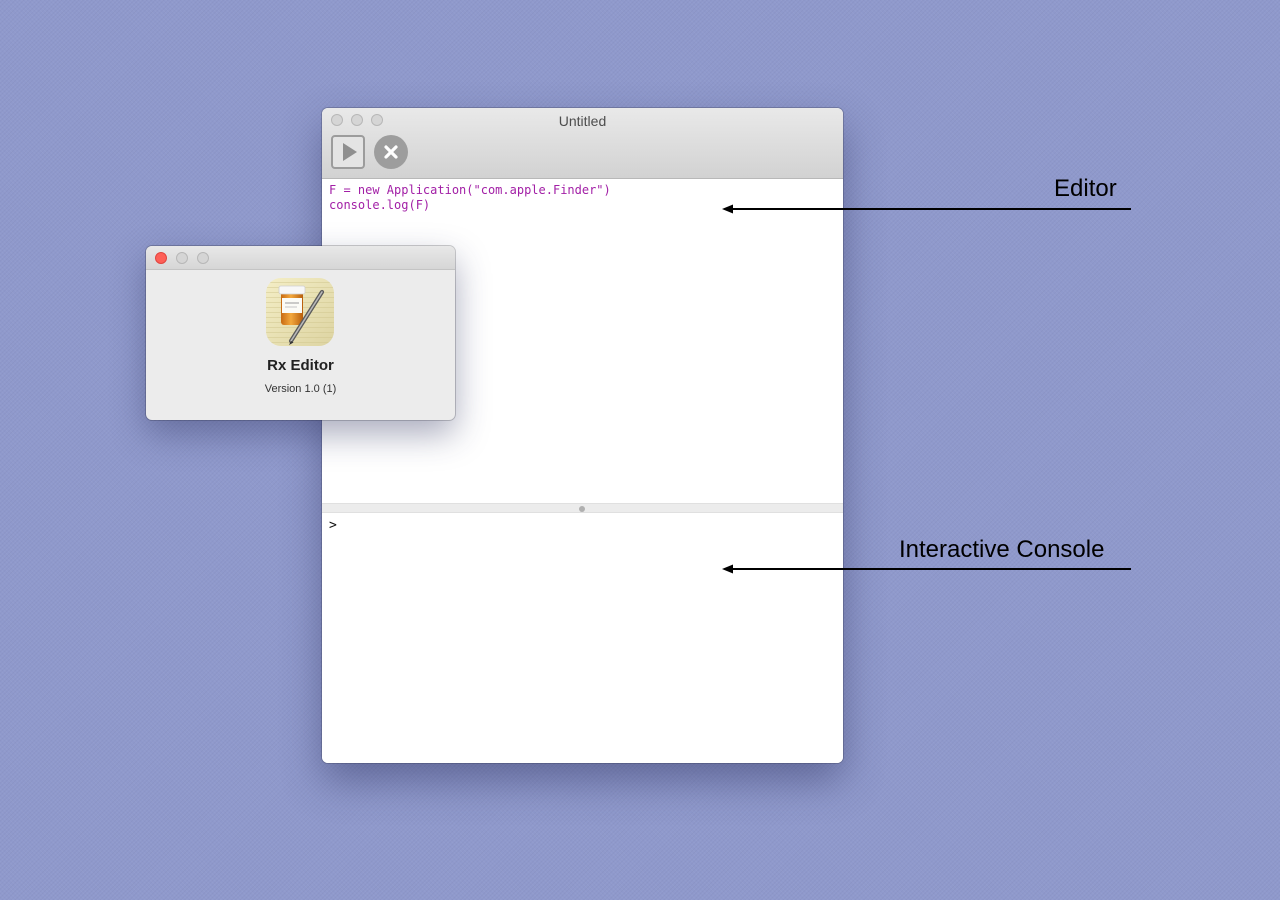 This screenshot has height=900, width=1280. Describe the element at coordinates (1002, 549) in the screenshot. I see `console-annotation-label: Interactive Console` at that location.